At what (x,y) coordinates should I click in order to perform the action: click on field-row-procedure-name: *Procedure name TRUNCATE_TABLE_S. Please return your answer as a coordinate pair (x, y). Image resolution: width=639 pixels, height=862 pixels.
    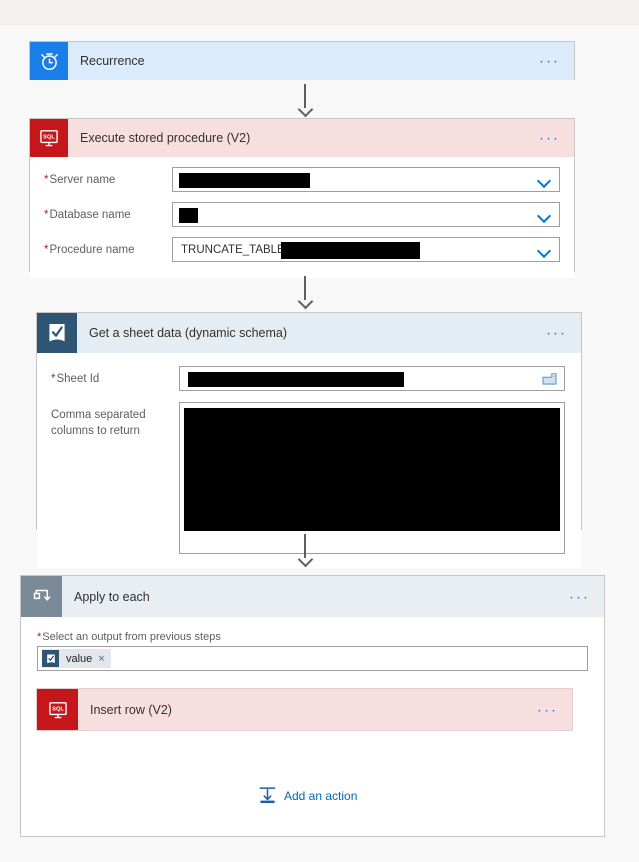
    Looking at the image, I should click on (302, 249).